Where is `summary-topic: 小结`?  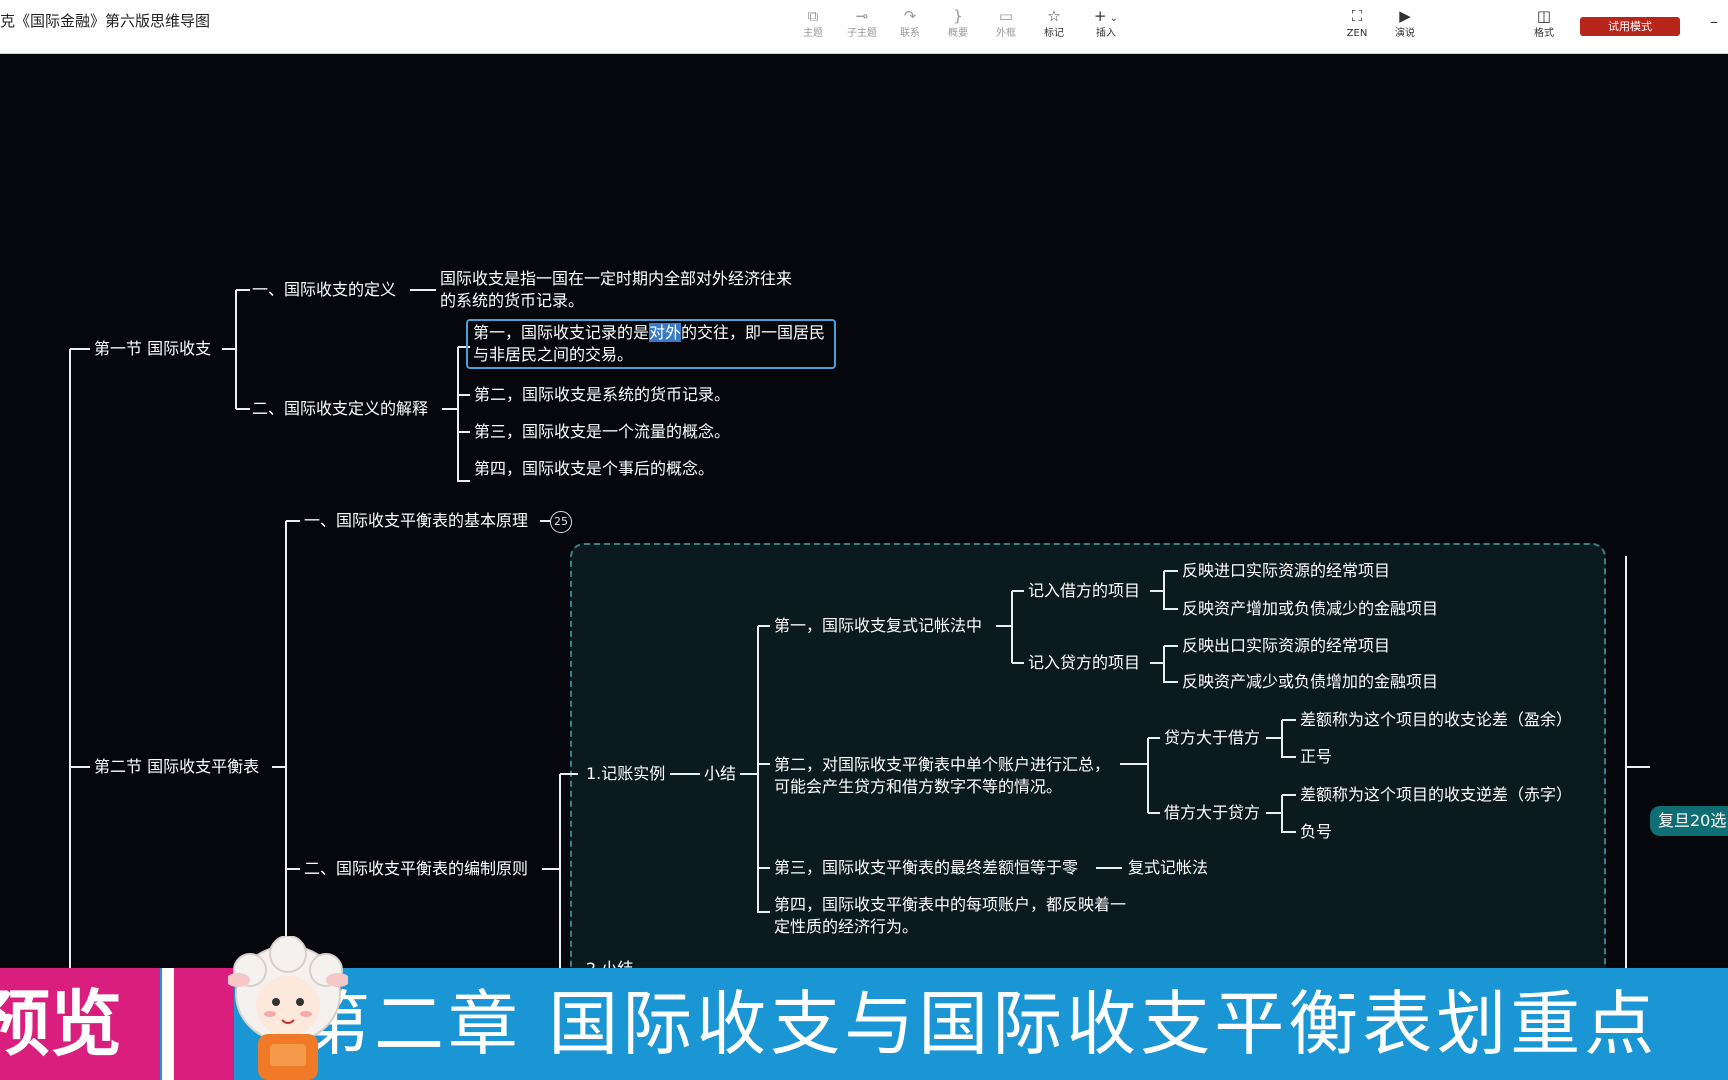 summary-topic: 小结 is located at coordinates (720, 774).